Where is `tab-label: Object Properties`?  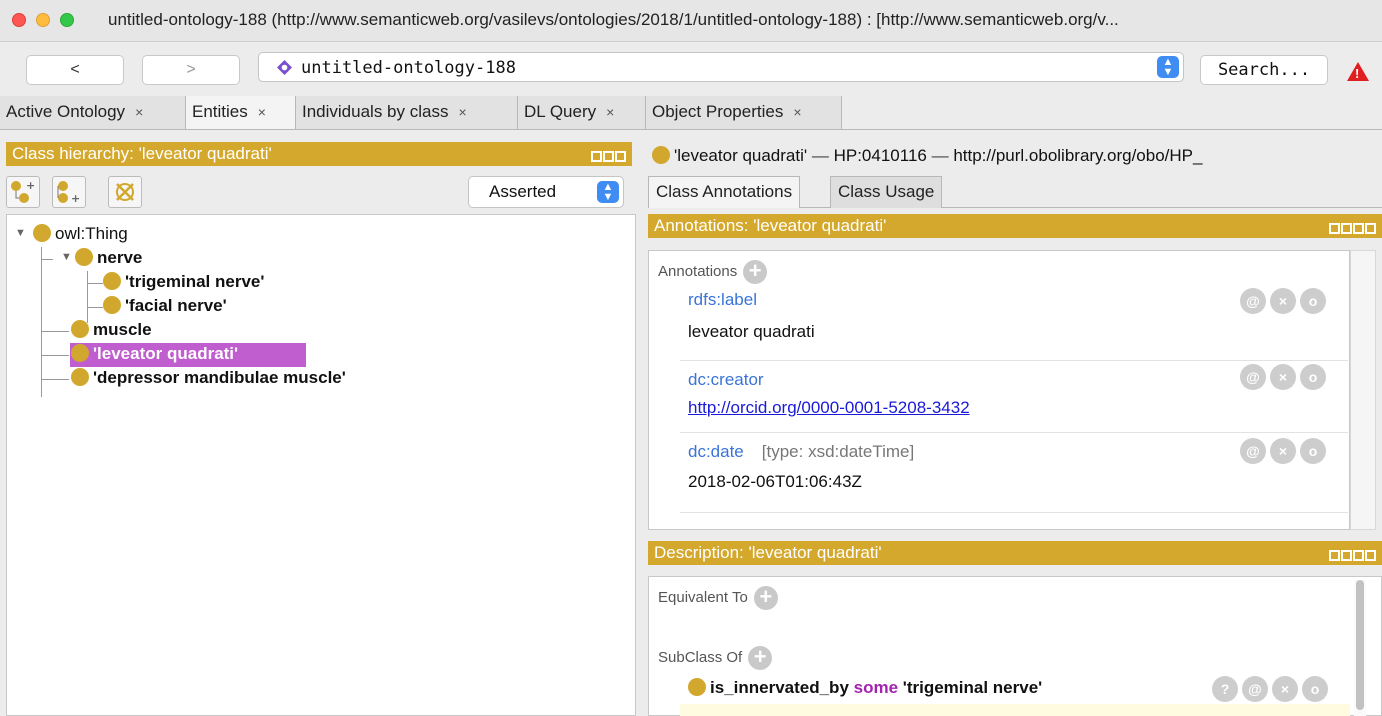
tab-label: Object Properties is located at coordinates (718, 111).